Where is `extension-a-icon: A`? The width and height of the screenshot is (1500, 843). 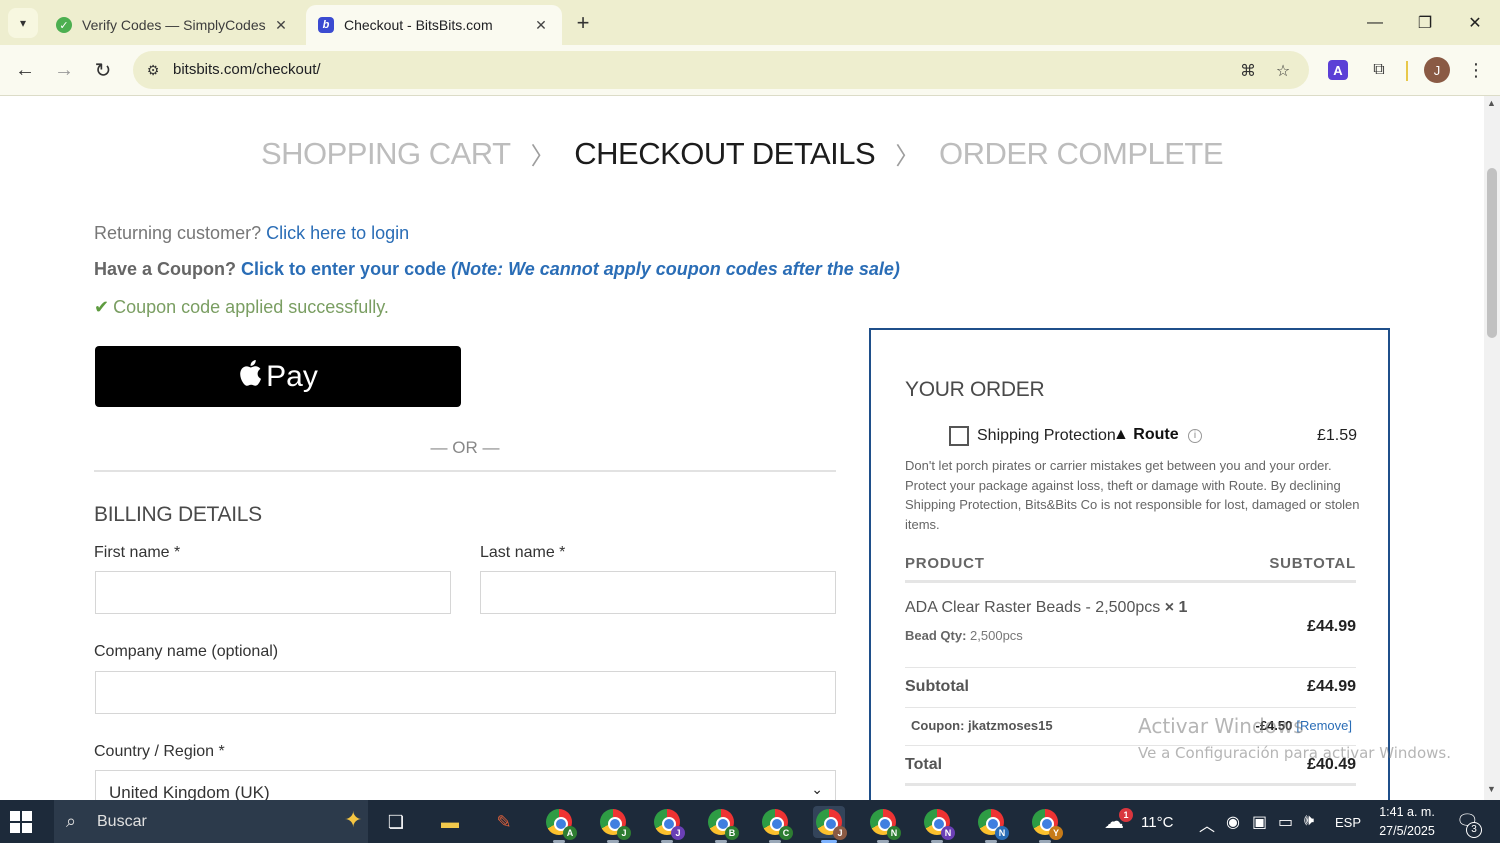
extension-a-icon: A is located at coordinates (1338, 70).